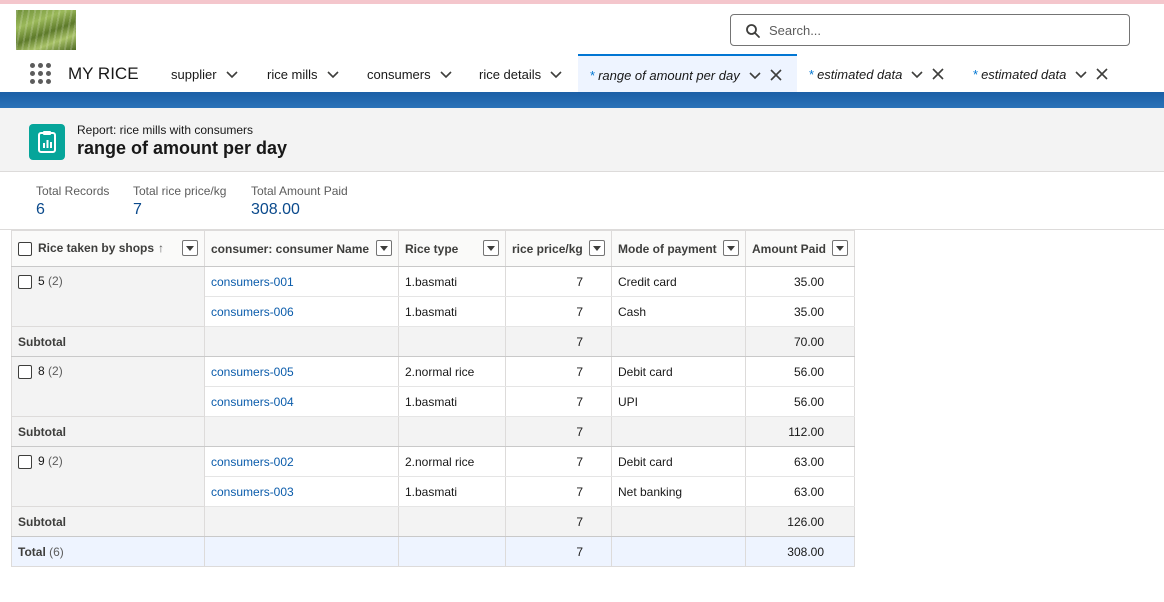  What do you see at coordinates (165, 130) in the screenshot?
I see `report-subtitle: Report: rice mills with consumers` at bounding box center [165, 130].